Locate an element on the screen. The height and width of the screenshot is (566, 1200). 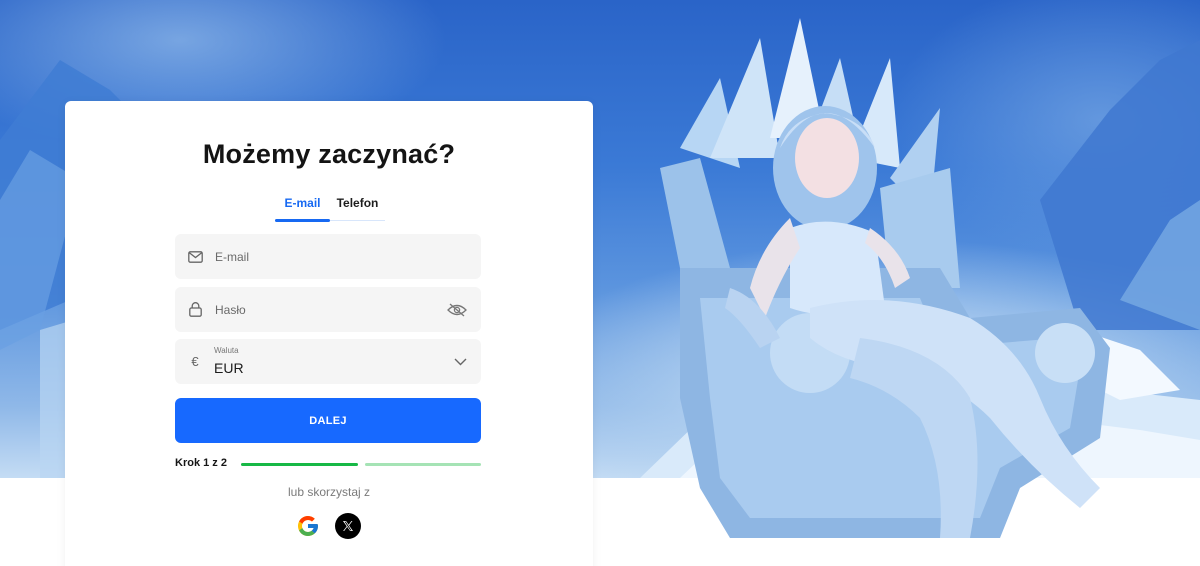
currency-value: EUR is located at coordinates (229, 368).